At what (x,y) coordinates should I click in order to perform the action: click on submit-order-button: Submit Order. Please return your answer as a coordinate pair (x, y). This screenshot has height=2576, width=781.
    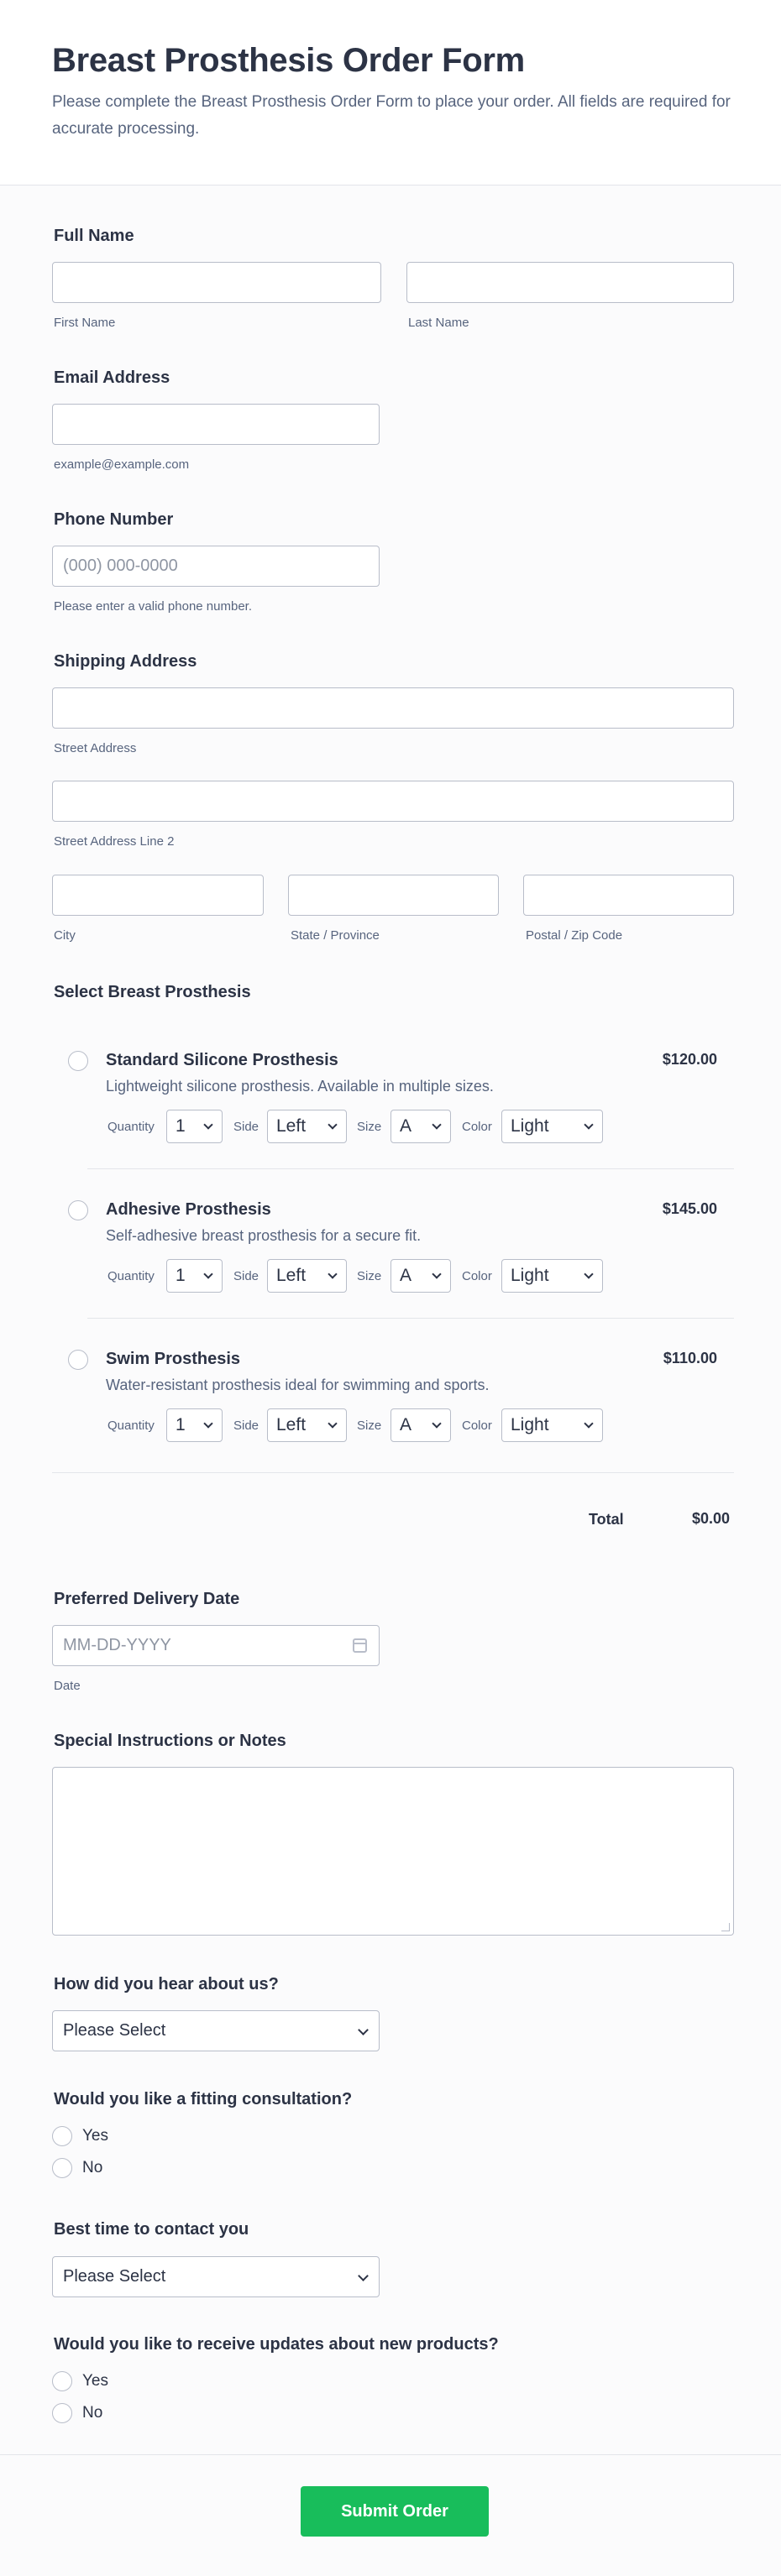
    Looking at the image, I should click on (395, 2511).